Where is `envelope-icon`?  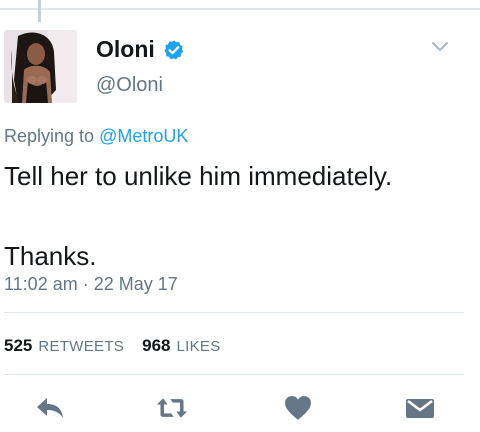 envelope-icon is located at coordinates (420, 408).